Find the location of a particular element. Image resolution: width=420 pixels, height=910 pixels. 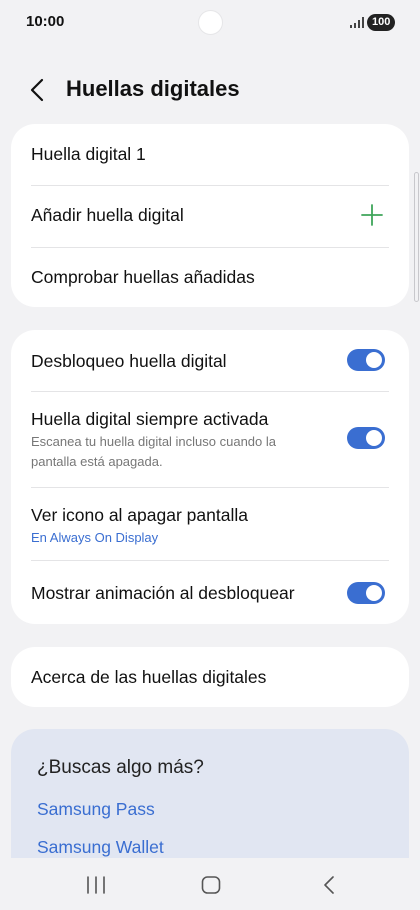

back-nav-icon is located at coordinates (330, 885).